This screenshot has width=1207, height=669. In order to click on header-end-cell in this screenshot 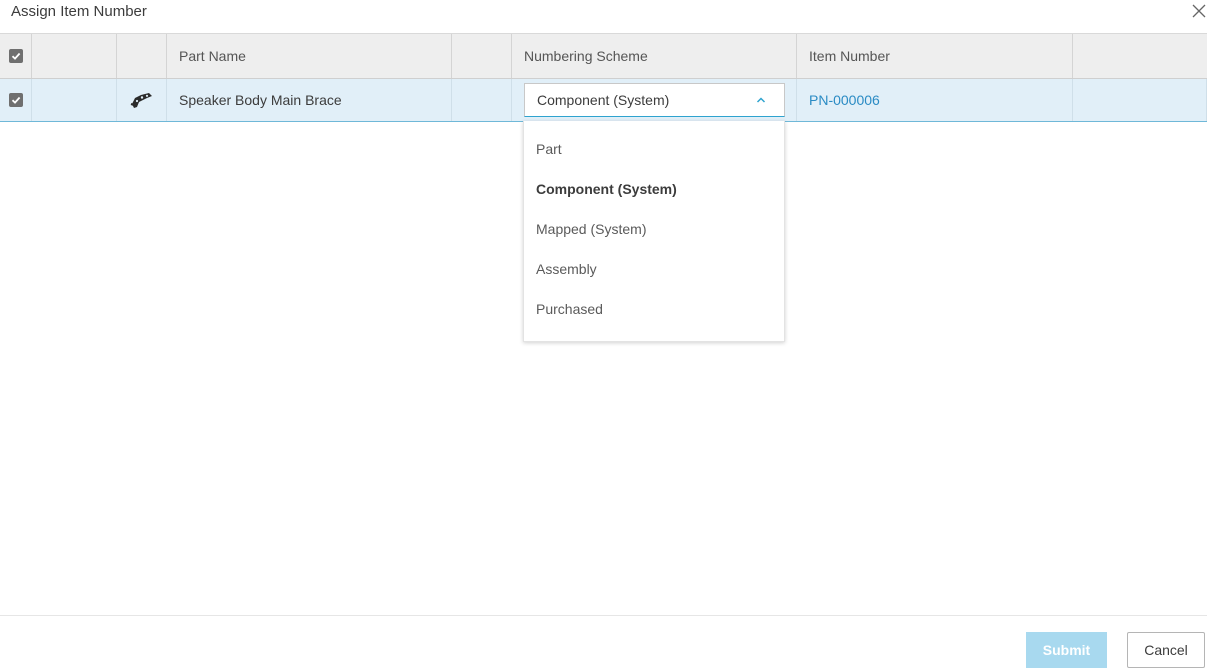, I will do `click(1140, 56)`.